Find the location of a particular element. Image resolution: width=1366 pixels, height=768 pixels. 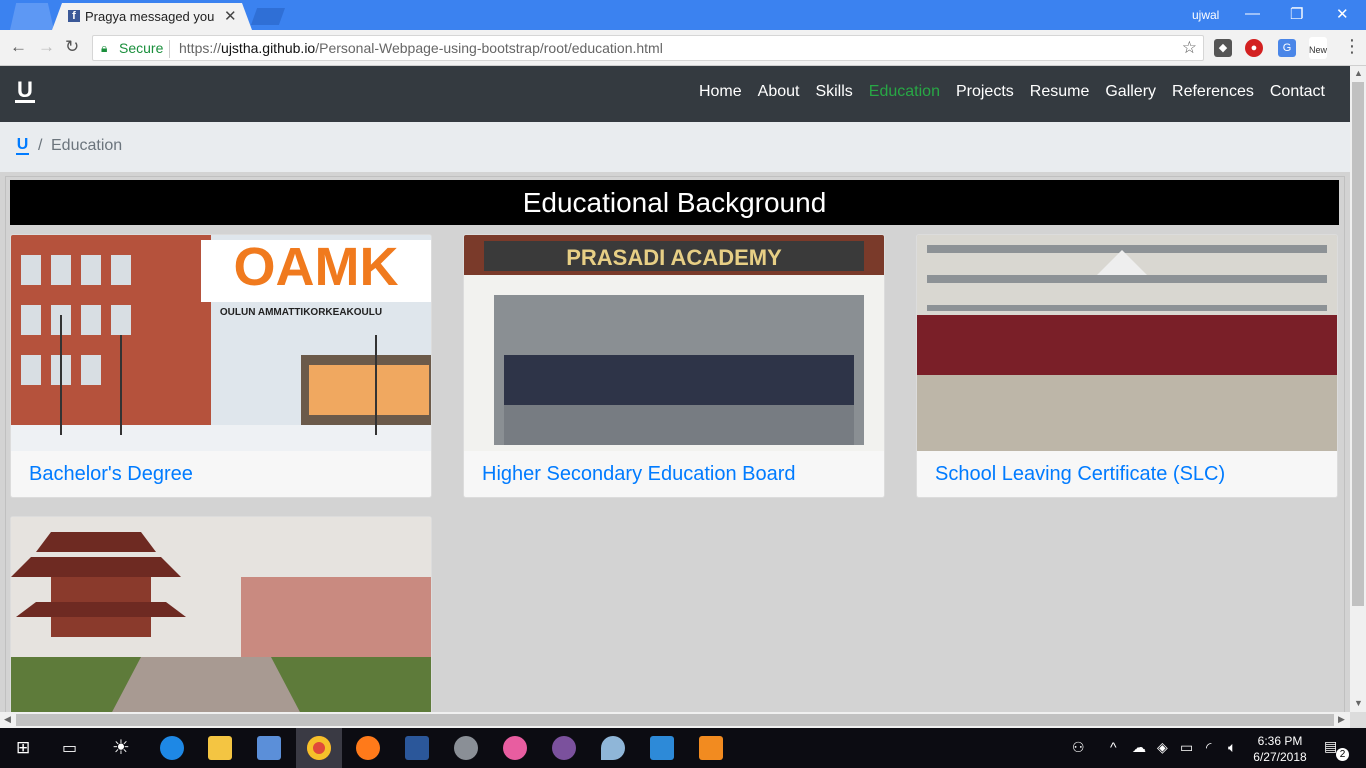

clock-date: 6/27/2018 is located at coordinates (1280, 757).